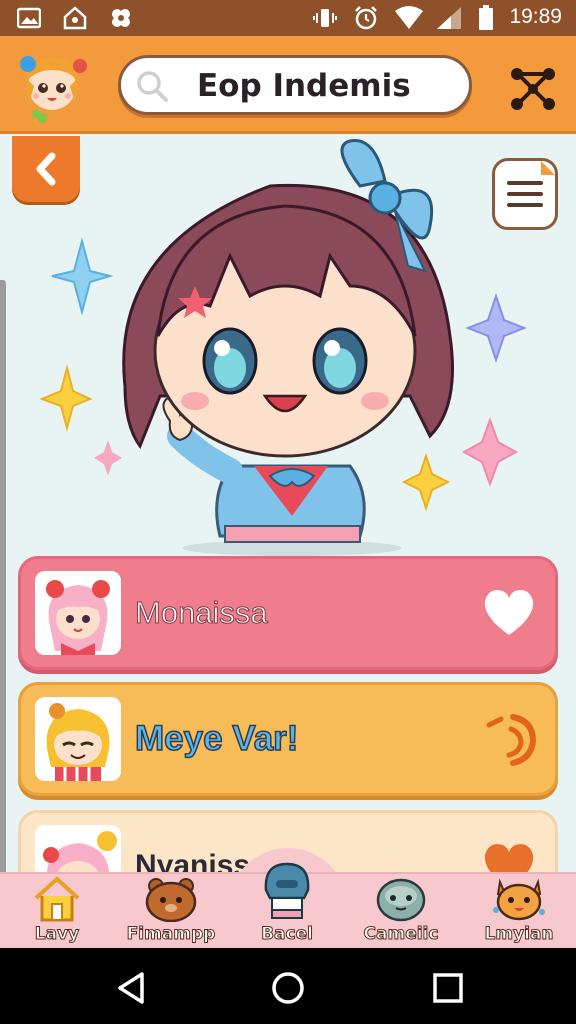 This screenshot has width=576, height=1024. What do you see at coordinates (52, 86) in the screenshot?
I see `chibi-avatar-icon` at bounding box center [52, 86].